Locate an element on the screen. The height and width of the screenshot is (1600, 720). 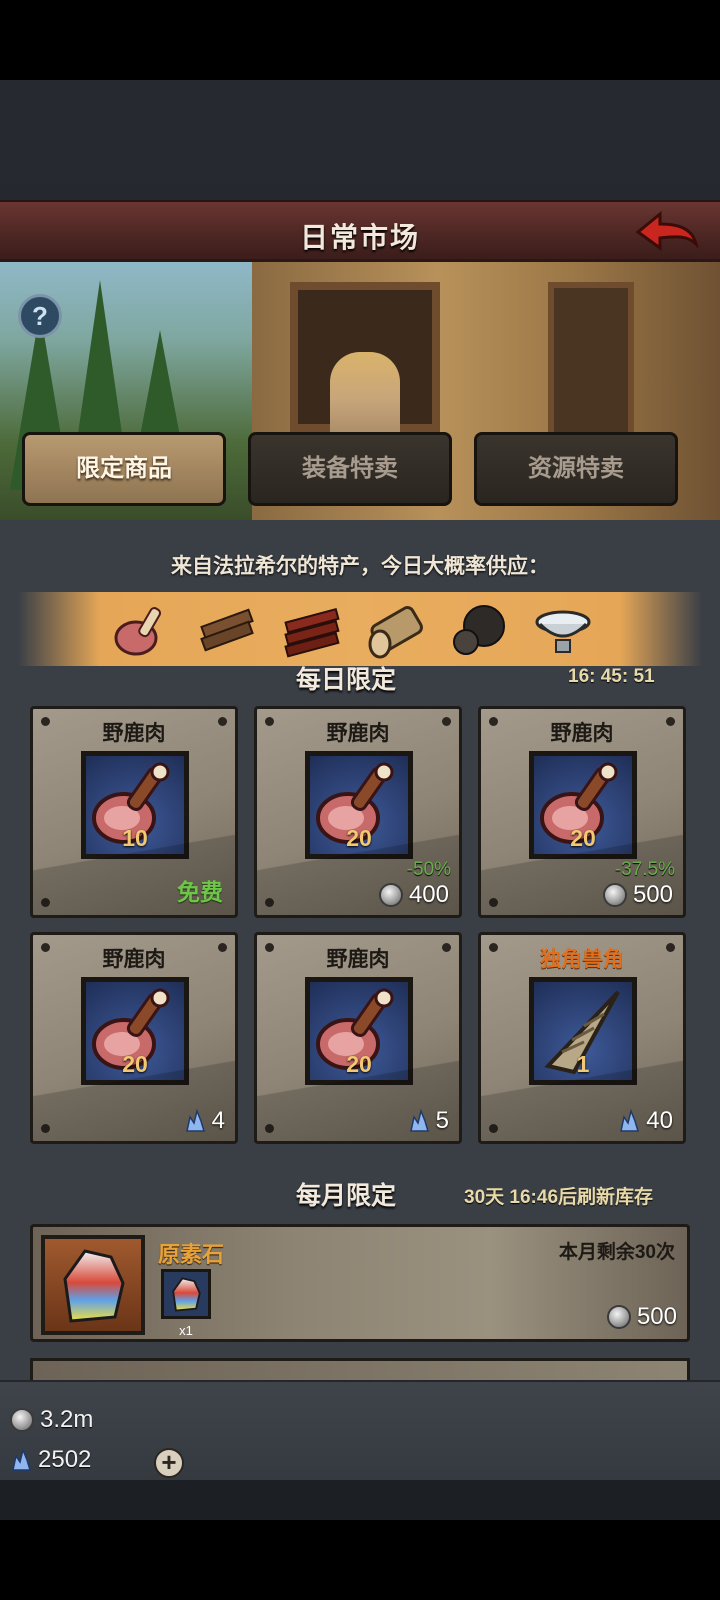
daily-item-card: 独角兽角 1 40 is located at coordinates (582, 1038).